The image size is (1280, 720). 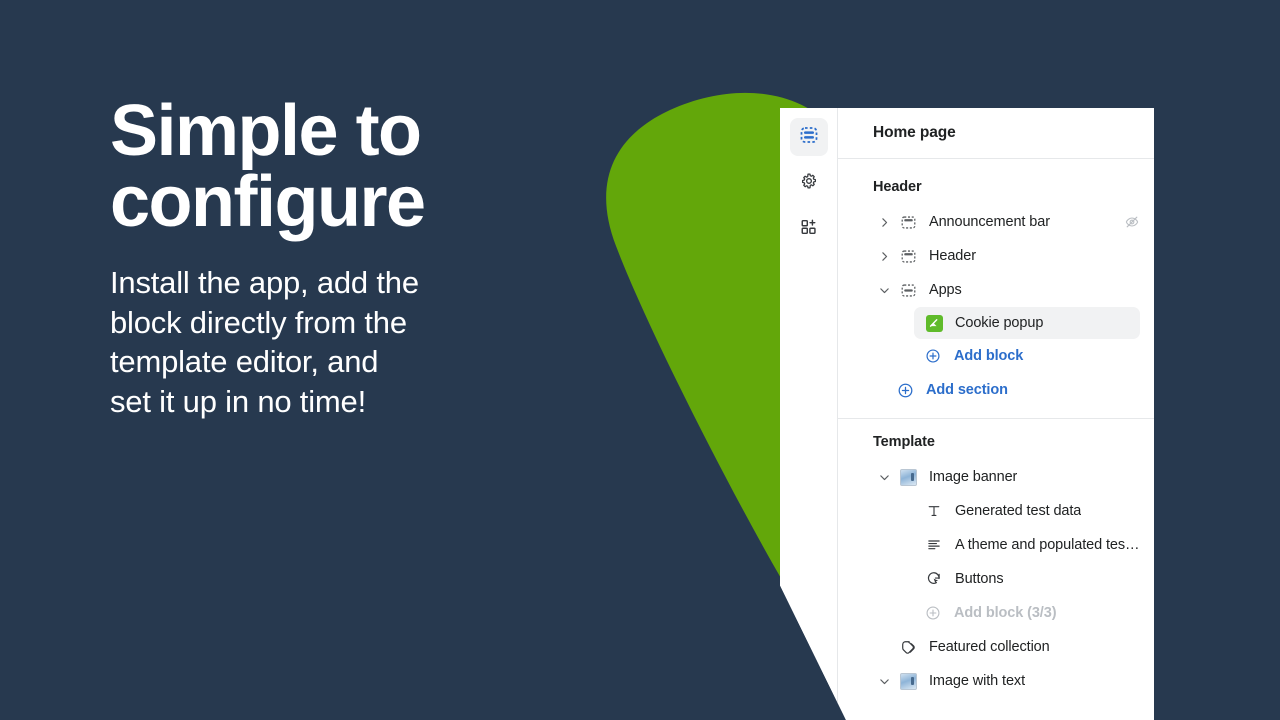 I want to click on rail-item-settings, so click(x=809, y=183).